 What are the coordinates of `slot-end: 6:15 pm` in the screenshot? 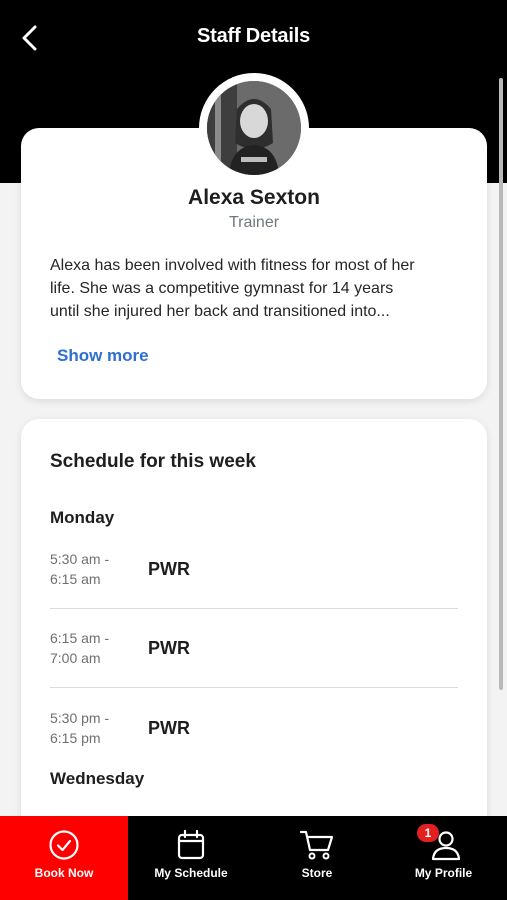 It's located at (75, 738).